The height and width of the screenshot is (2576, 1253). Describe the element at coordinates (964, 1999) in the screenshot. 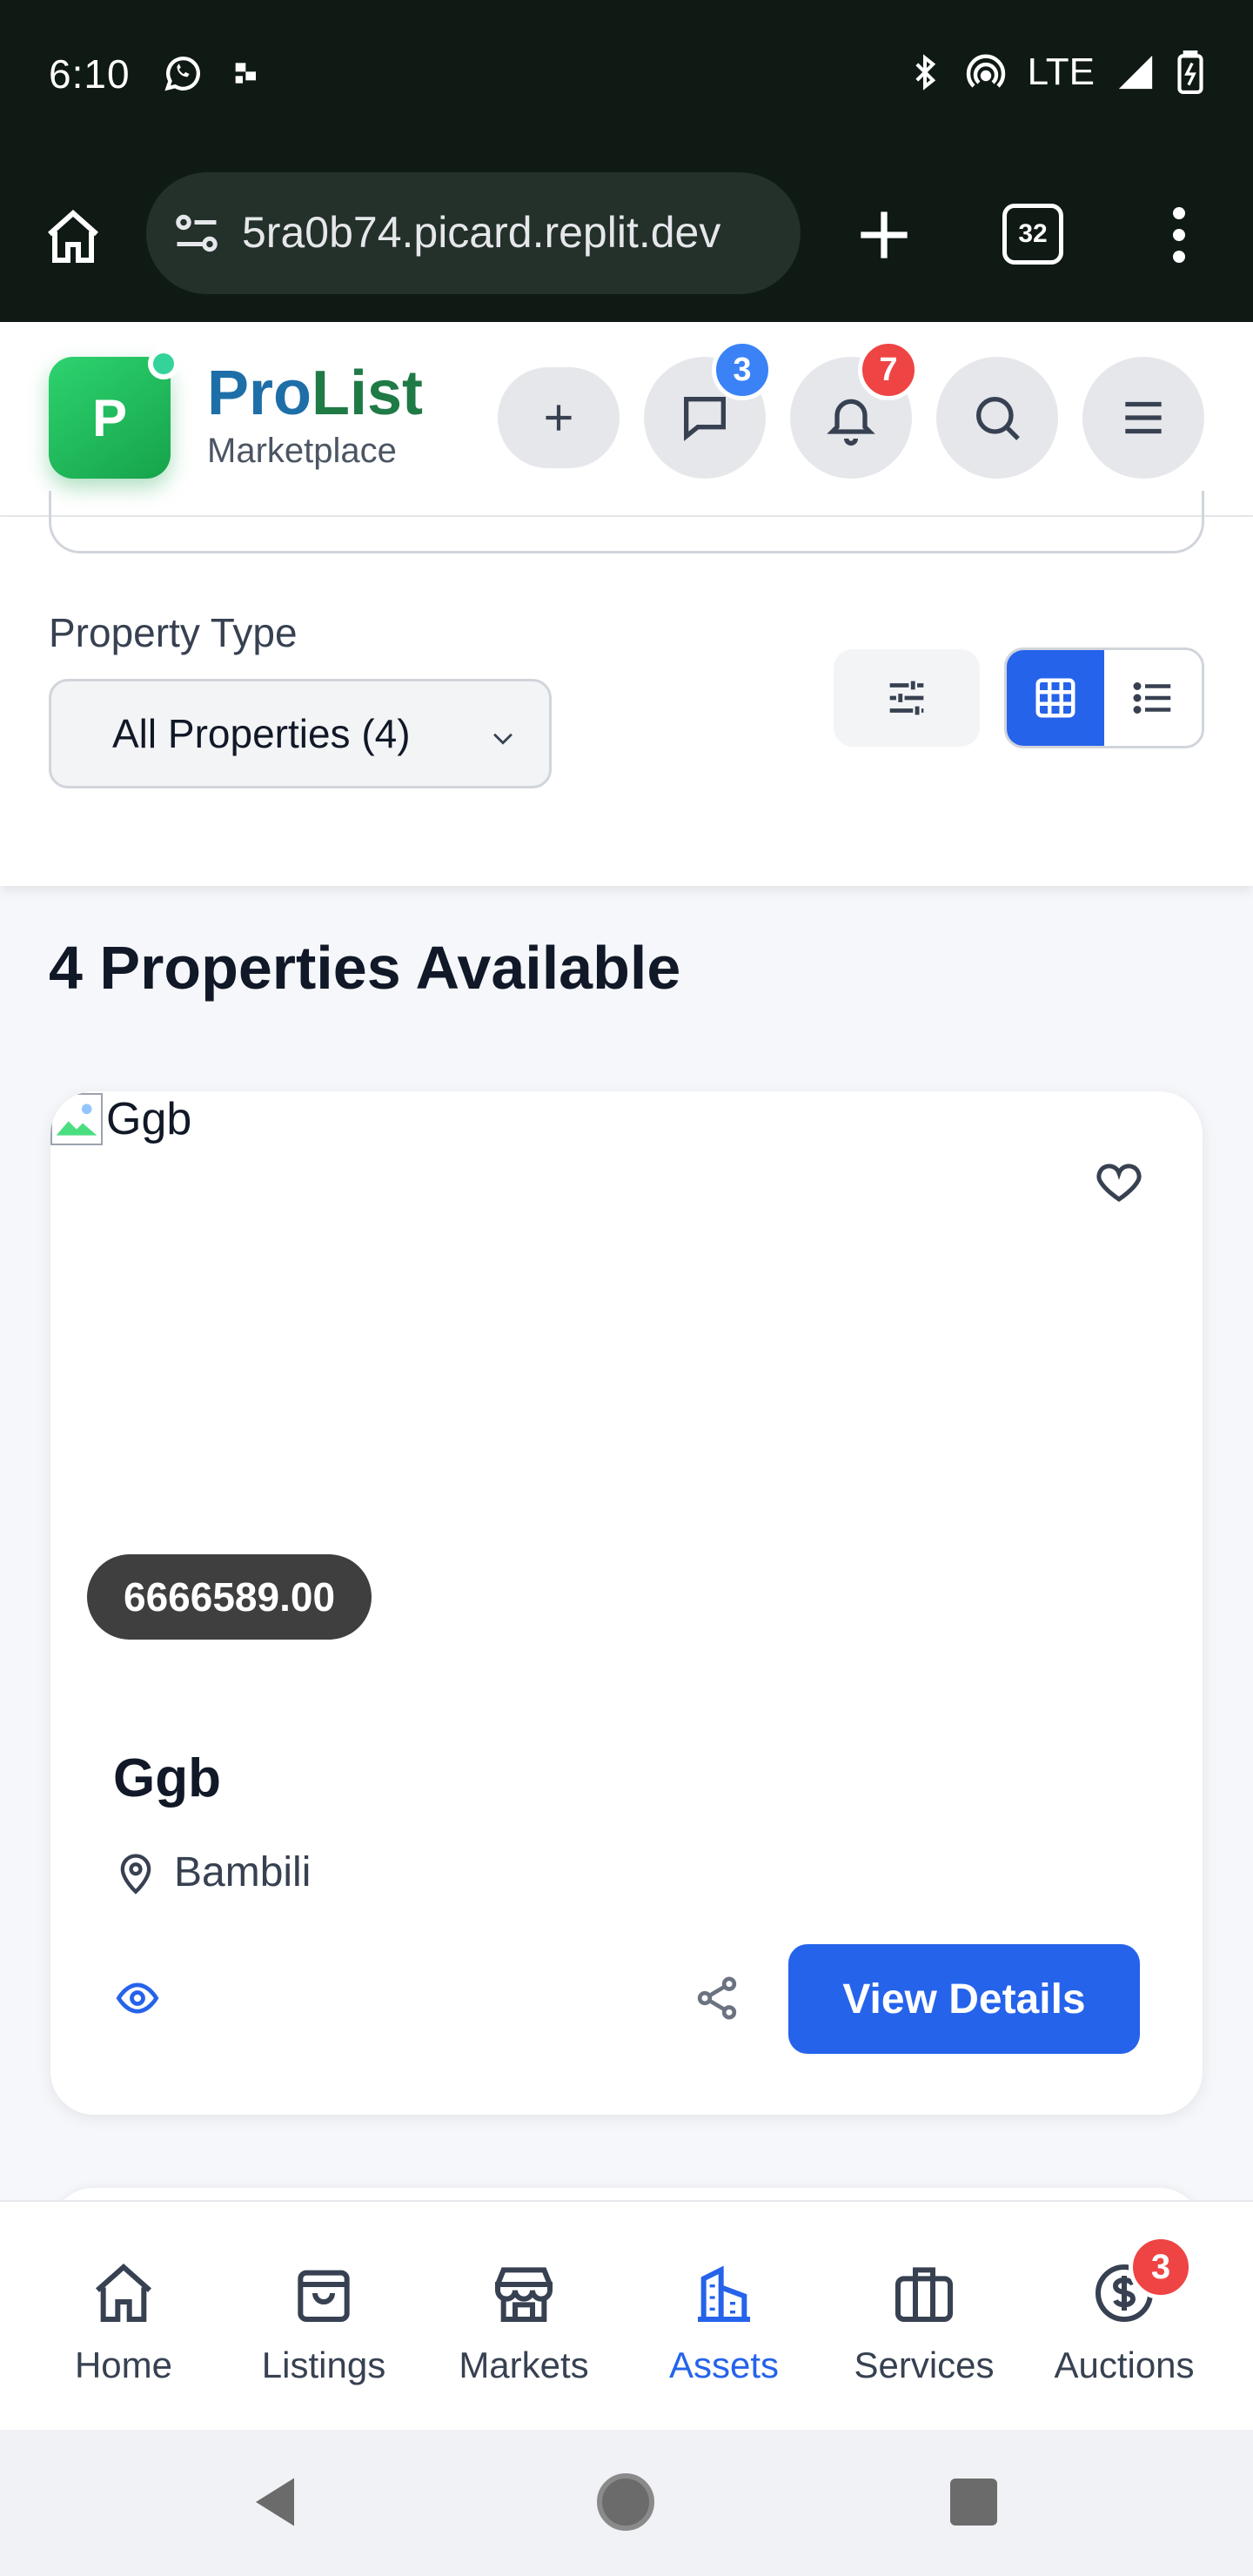

I see `view-details-button: View Details` at that location.